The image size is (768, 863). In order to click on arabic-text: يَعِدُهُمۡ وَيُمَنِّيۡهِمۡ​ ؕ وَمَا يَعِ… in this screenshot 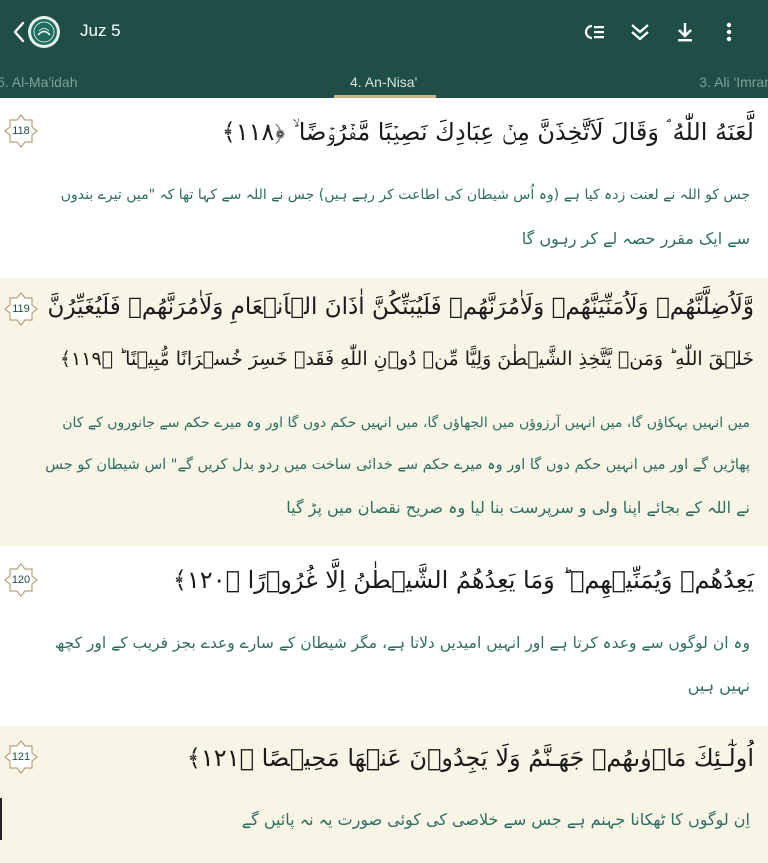, I will do `click(463, 580)`.